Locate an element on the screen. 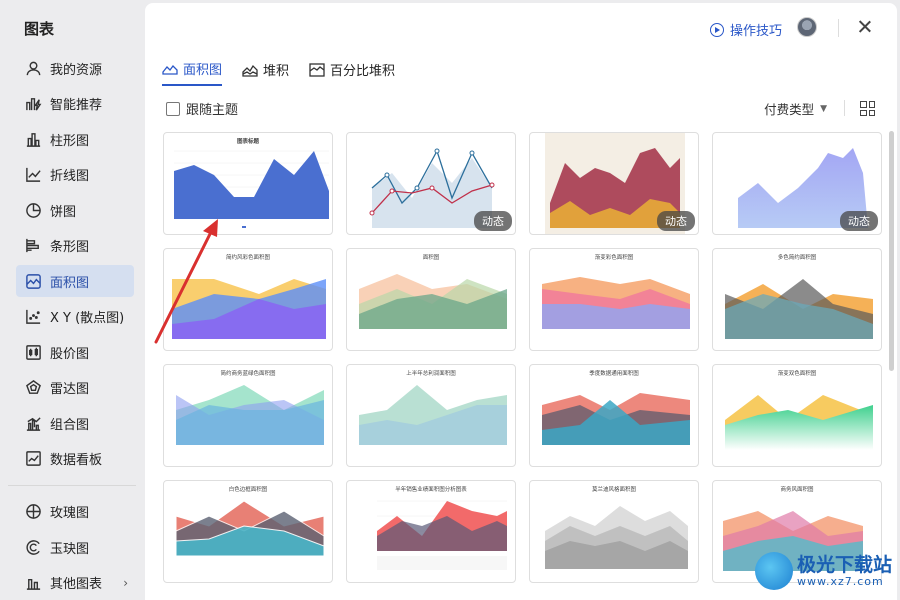 This screenshot has height=600, width=900. tips-link: 操作技巧 is located at coordinates (745, 29).